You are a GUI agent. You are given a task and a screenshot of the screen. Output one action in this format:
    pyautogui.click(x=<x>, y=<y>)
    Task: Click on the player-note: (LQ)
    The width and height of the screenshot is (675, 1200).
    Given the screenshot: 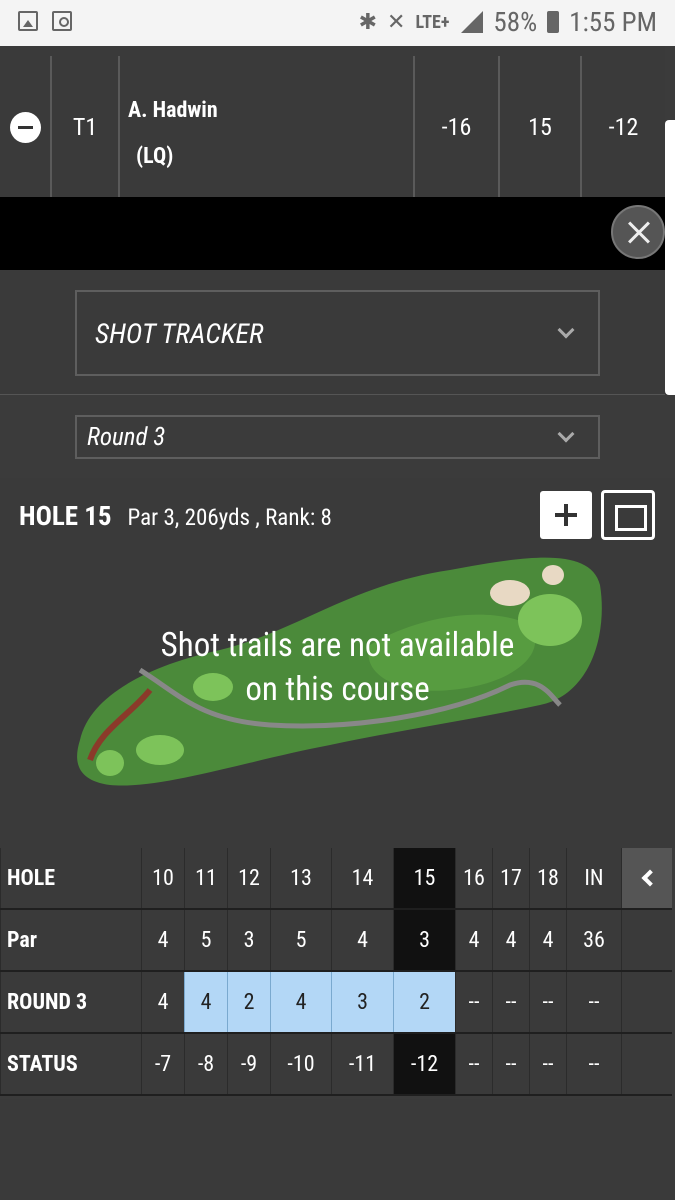 What is the action you would take?
    pyautogui.click(x=155, y=156)
    